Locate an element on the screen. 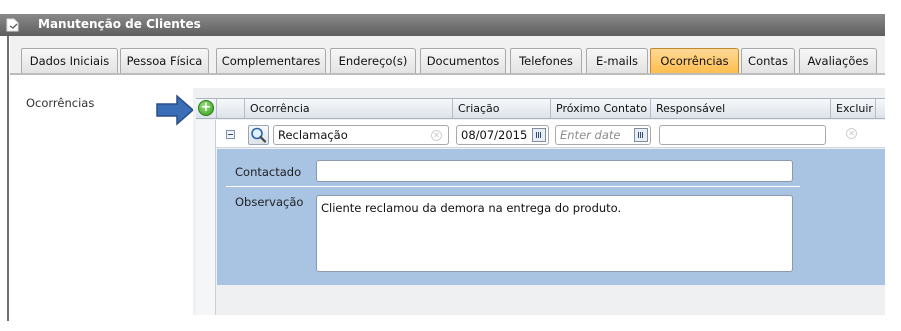 This screenshot has height=331, width=901. tab-ocorrencias: Ocorrências is located at coordinates (694, 61).